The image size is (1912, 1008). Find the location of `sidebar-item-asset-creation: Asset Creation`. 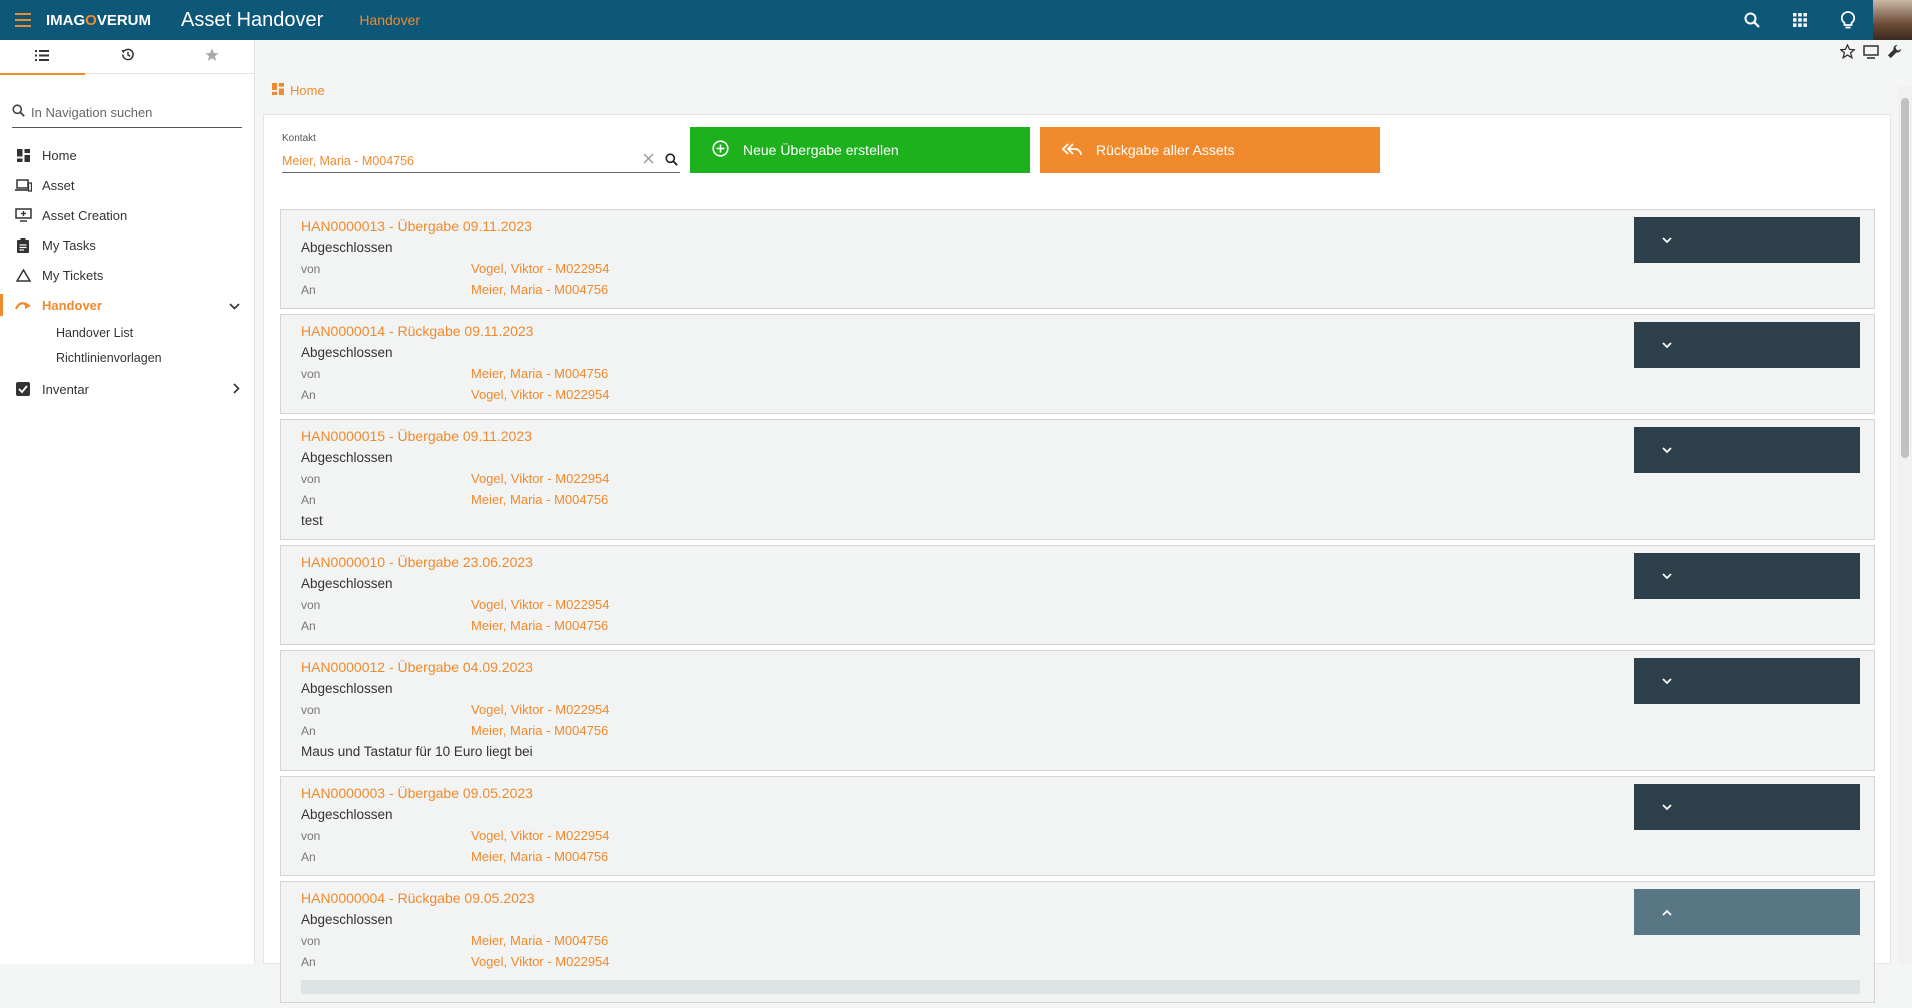

sidebar-item-asset-creation: Asset Creation is located at coordinates (127, 215).